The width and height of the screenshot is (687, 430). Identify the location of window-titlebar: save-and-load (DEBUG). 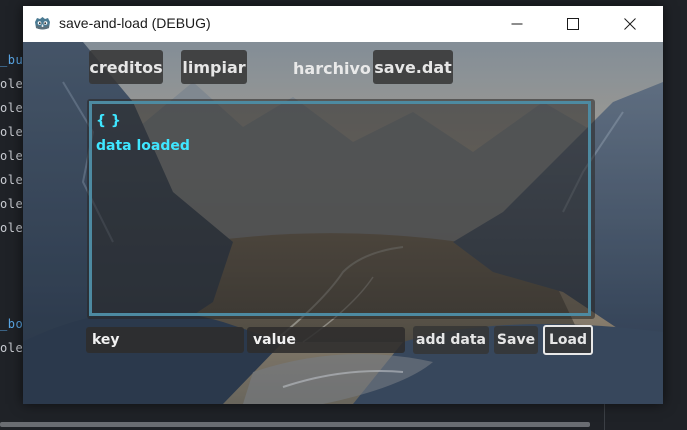
(343, 24).